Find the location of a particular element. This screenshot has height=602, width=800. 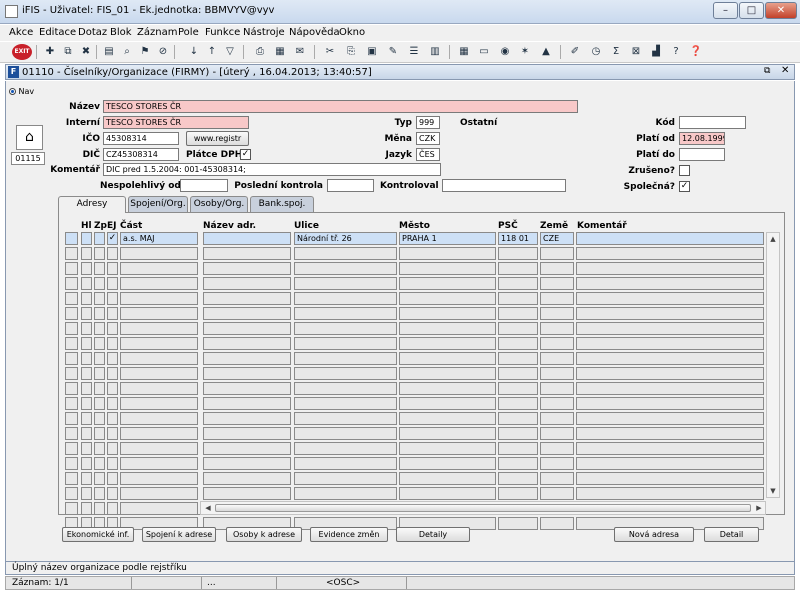

kontroloval-field is located at coordinates (504, 185).